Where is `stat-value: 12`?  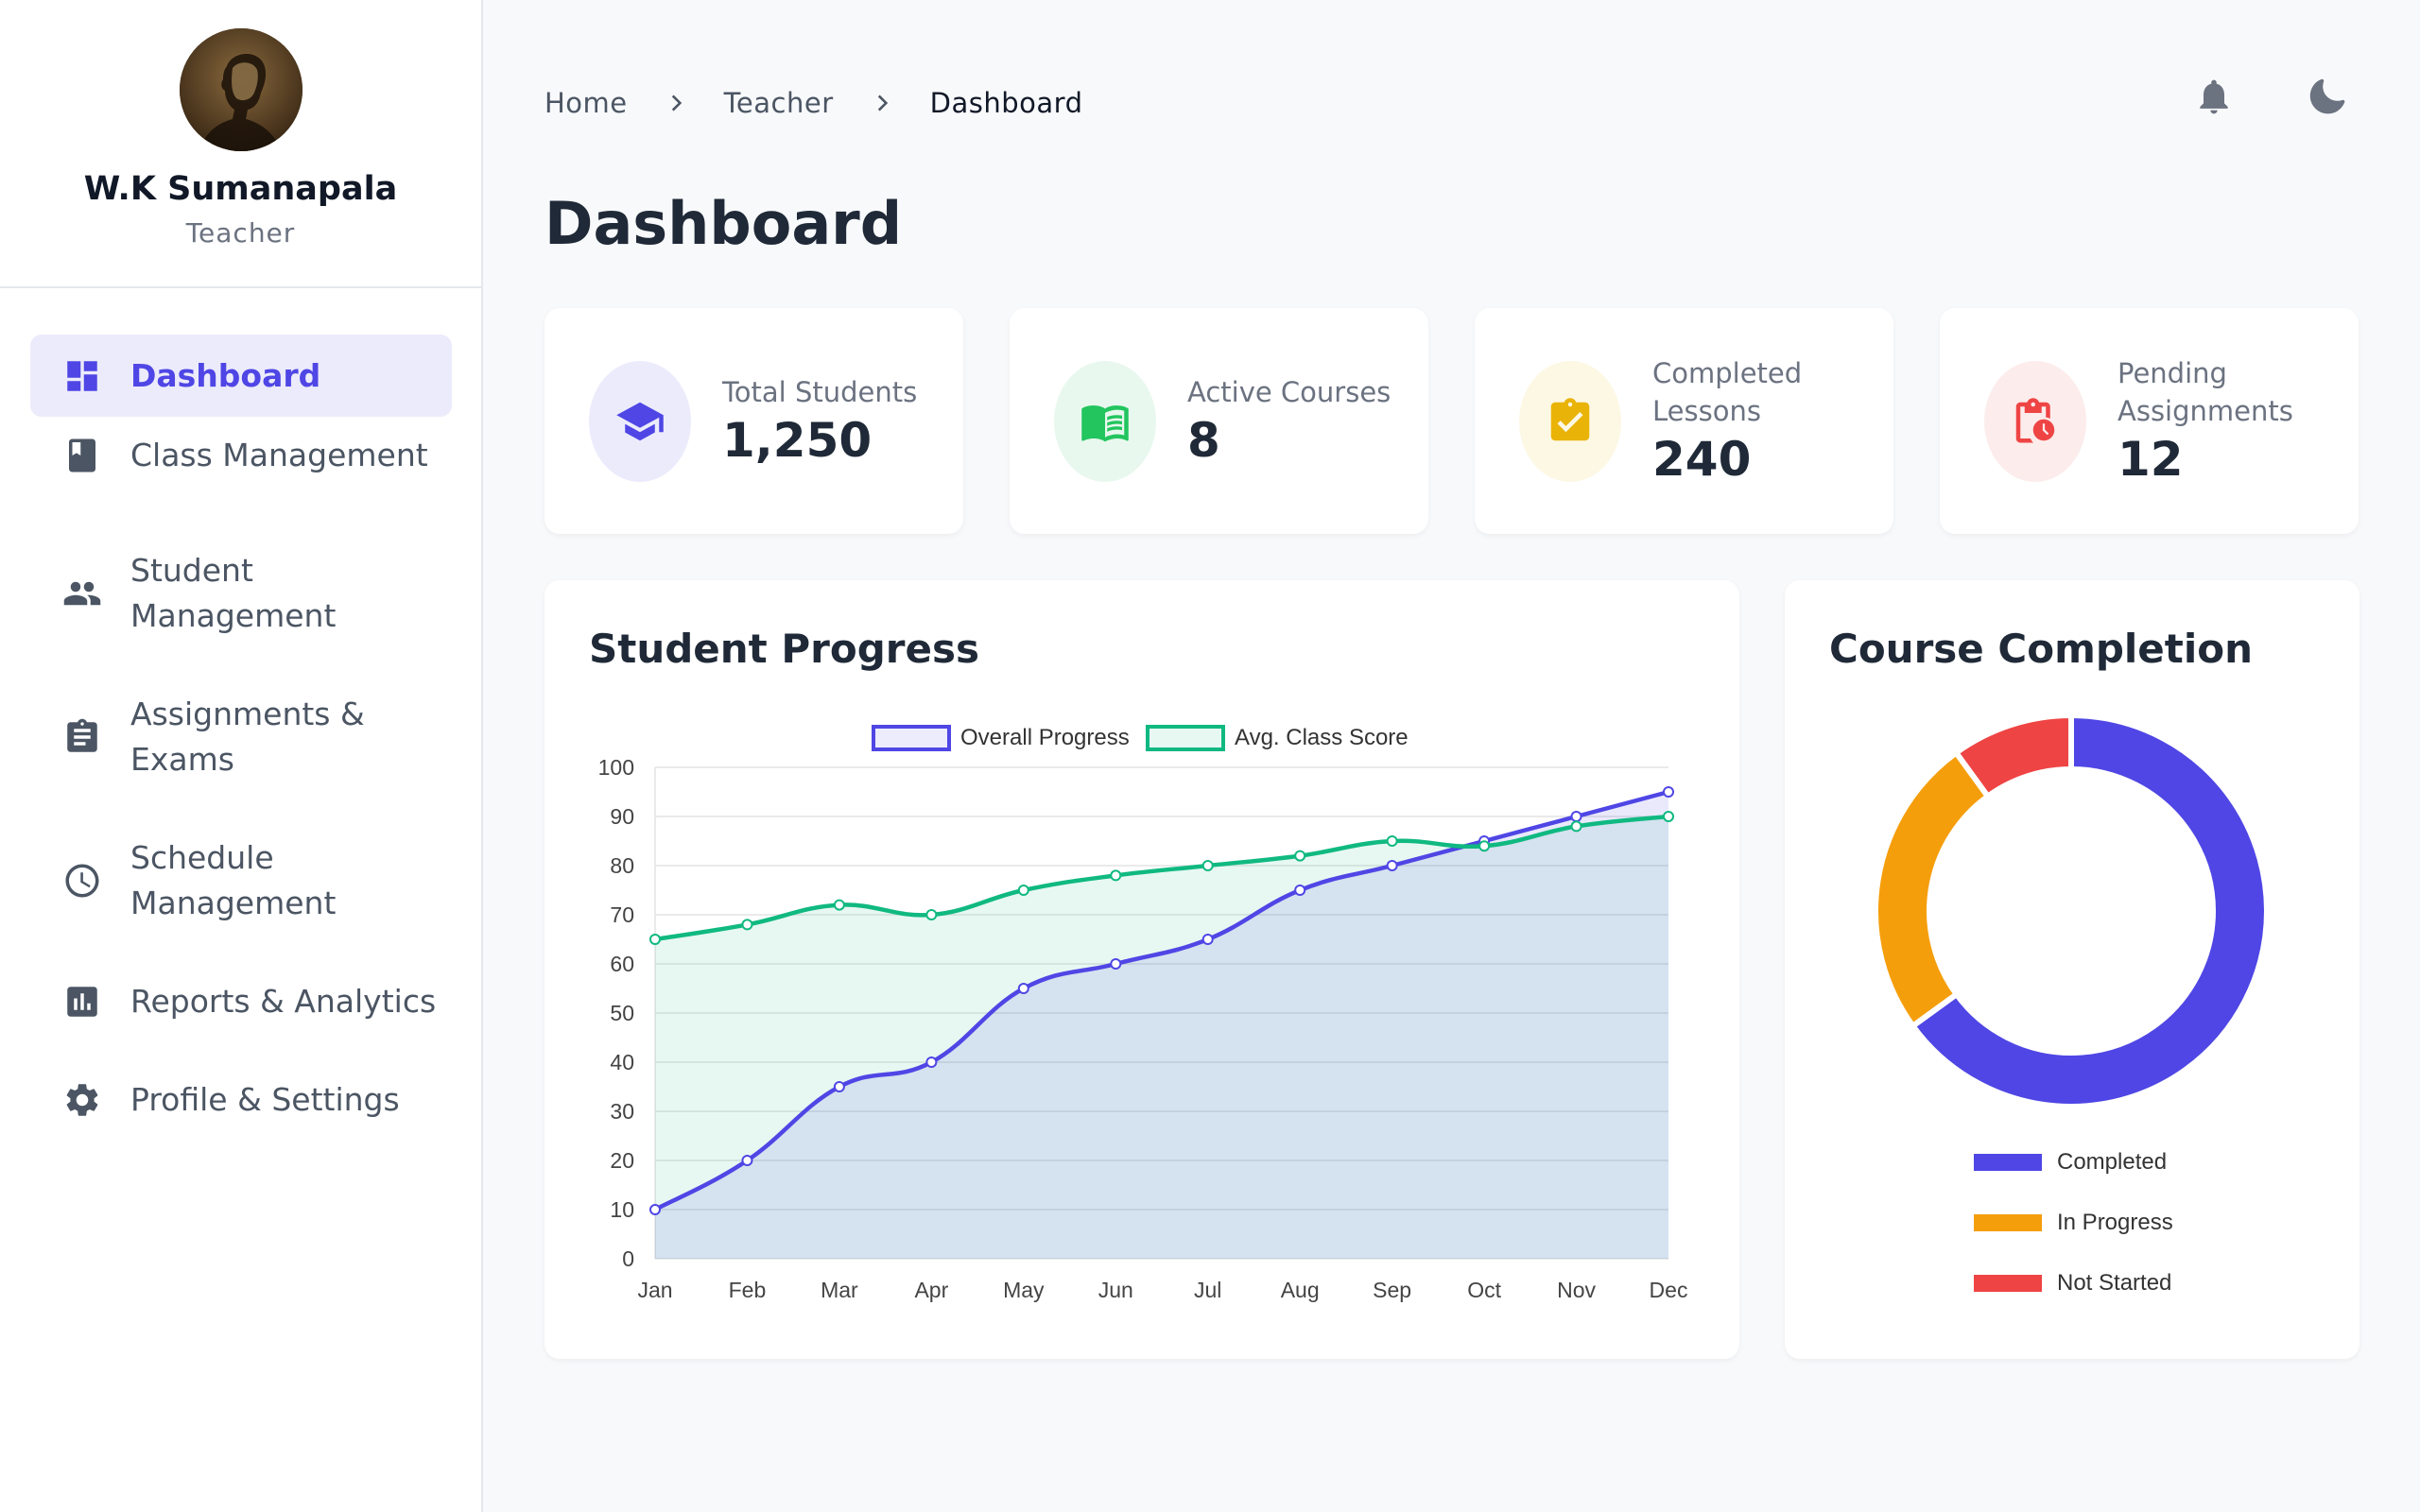
stat-value: 12 is located at coordinates (2151, 459).